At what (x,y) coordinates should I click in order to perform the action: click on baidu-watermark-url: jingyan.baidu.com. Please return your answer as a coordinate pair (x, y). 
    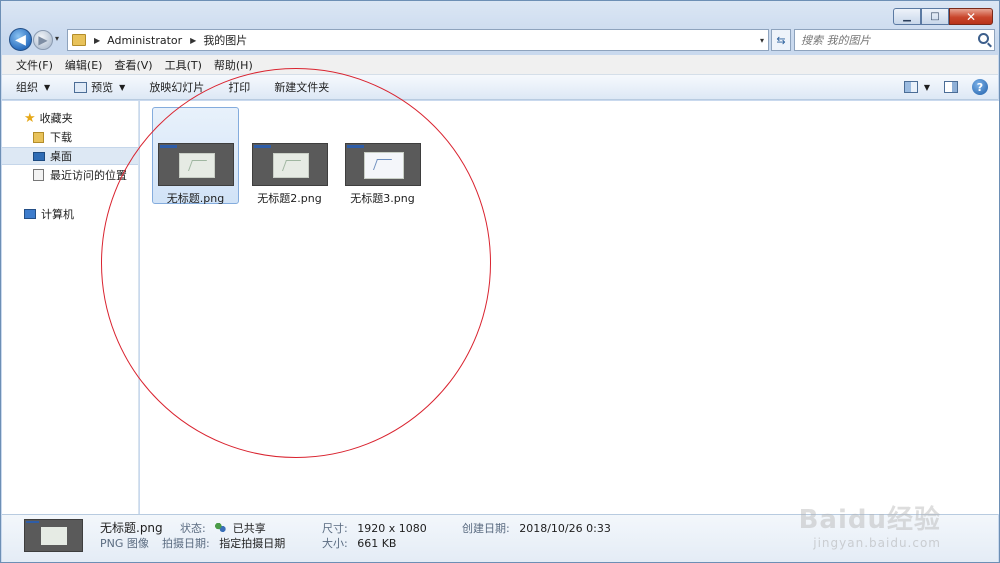
    Looking at the image, I should click on (877, 543).